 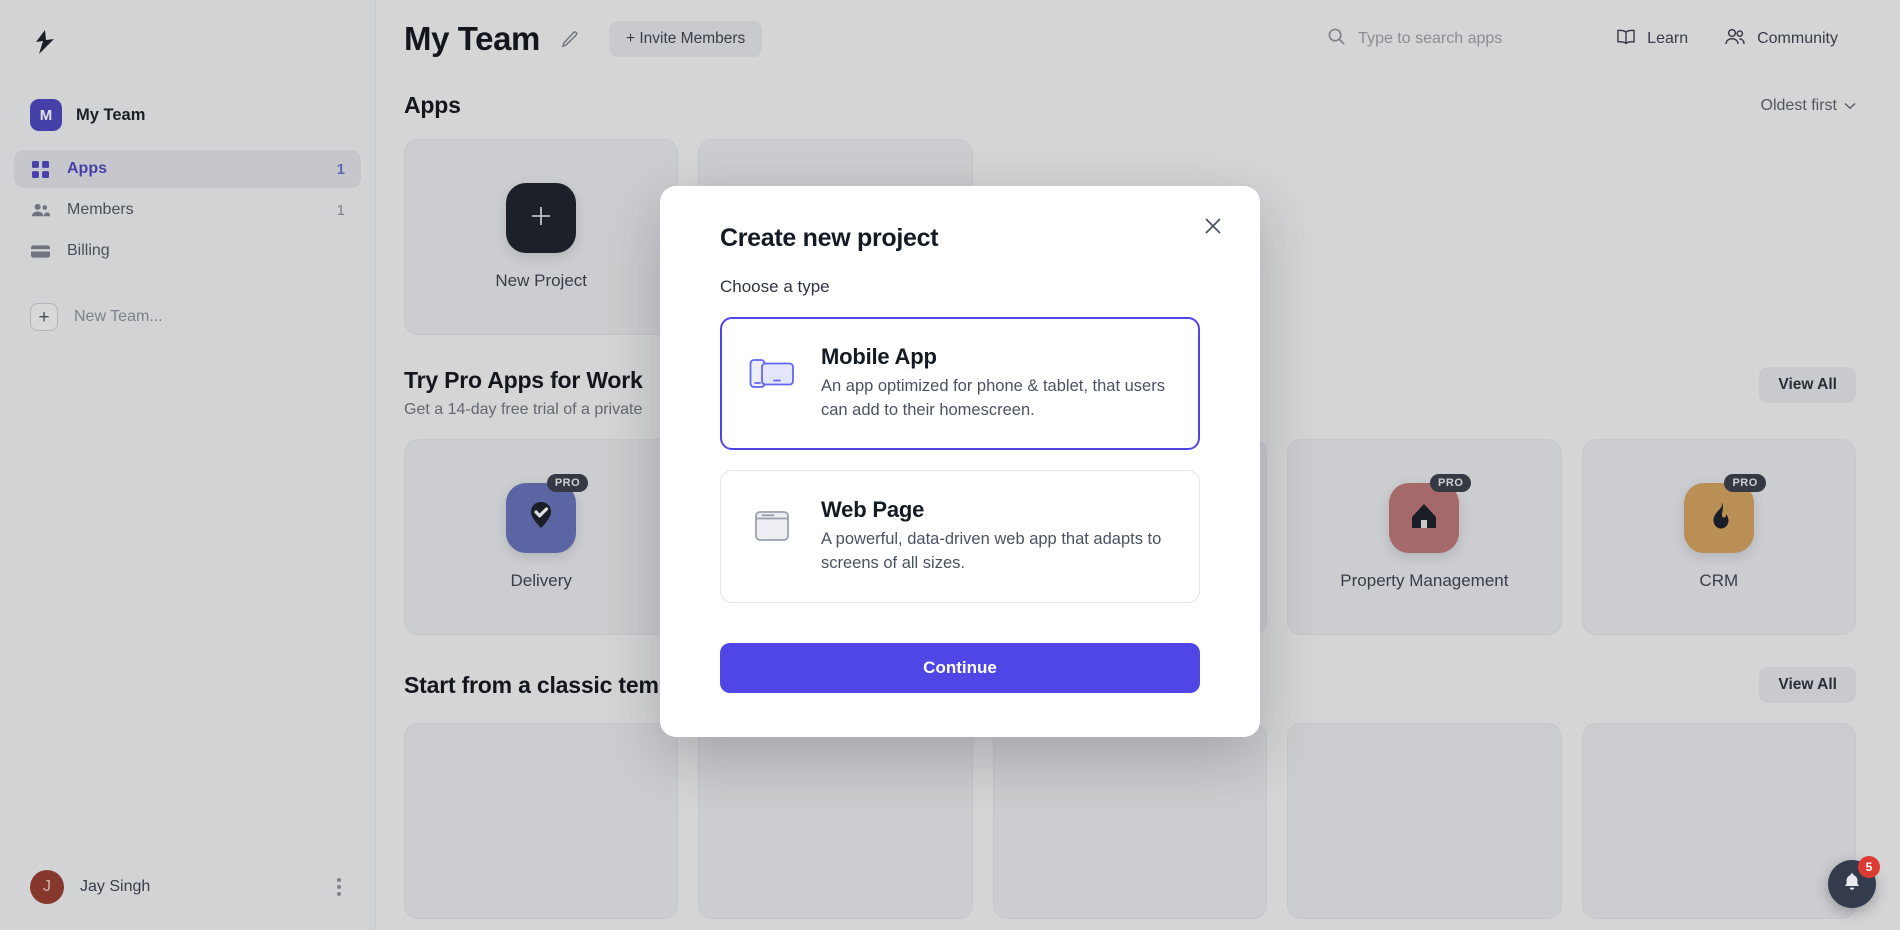 I want to click on option-title: Web Page, so click(x=873, y=509).